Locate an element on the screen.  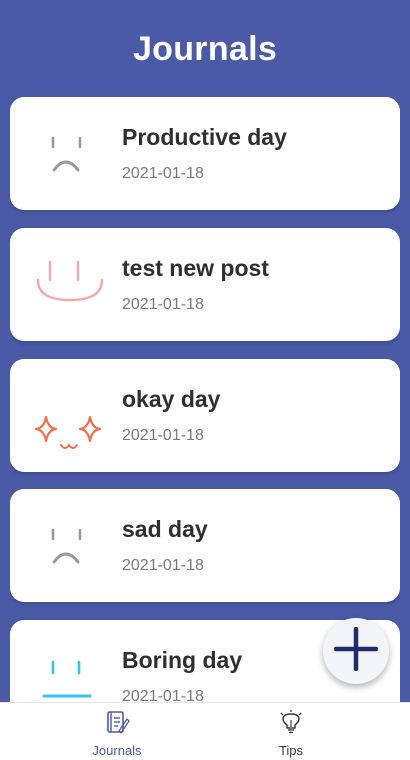
bottom-tab-bar: Journals Tips is located at coordinates (205, 731).